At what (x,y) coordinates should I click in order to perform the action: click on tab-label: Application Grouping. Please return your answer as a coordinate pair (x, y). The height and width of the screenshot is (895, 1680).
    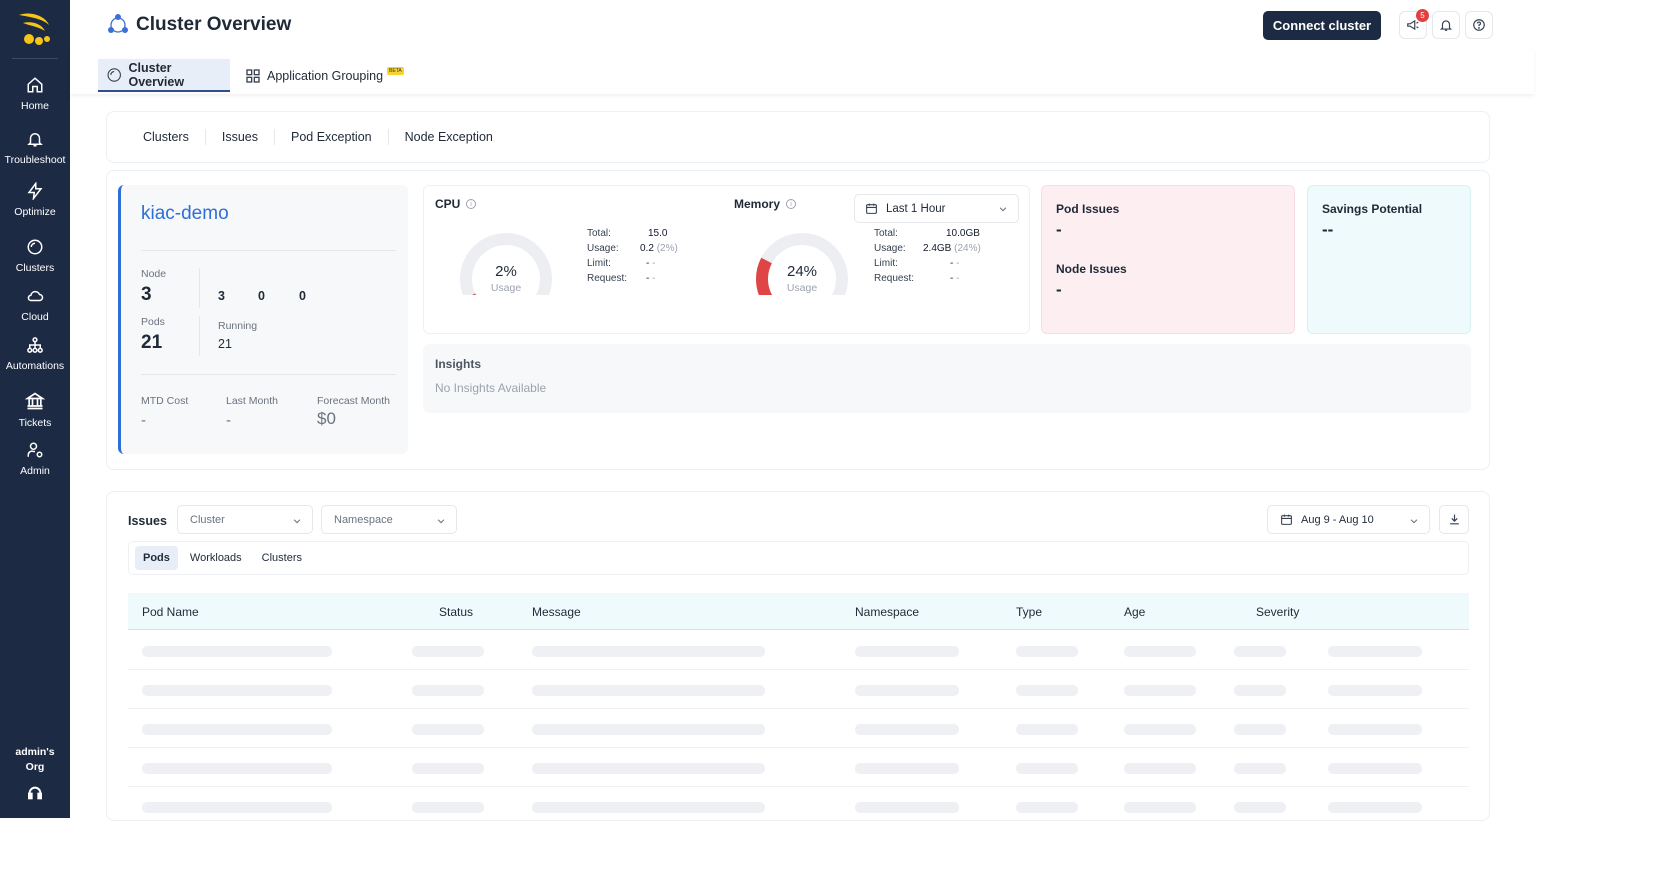
    Looking at the image, I should click on (325, 75).